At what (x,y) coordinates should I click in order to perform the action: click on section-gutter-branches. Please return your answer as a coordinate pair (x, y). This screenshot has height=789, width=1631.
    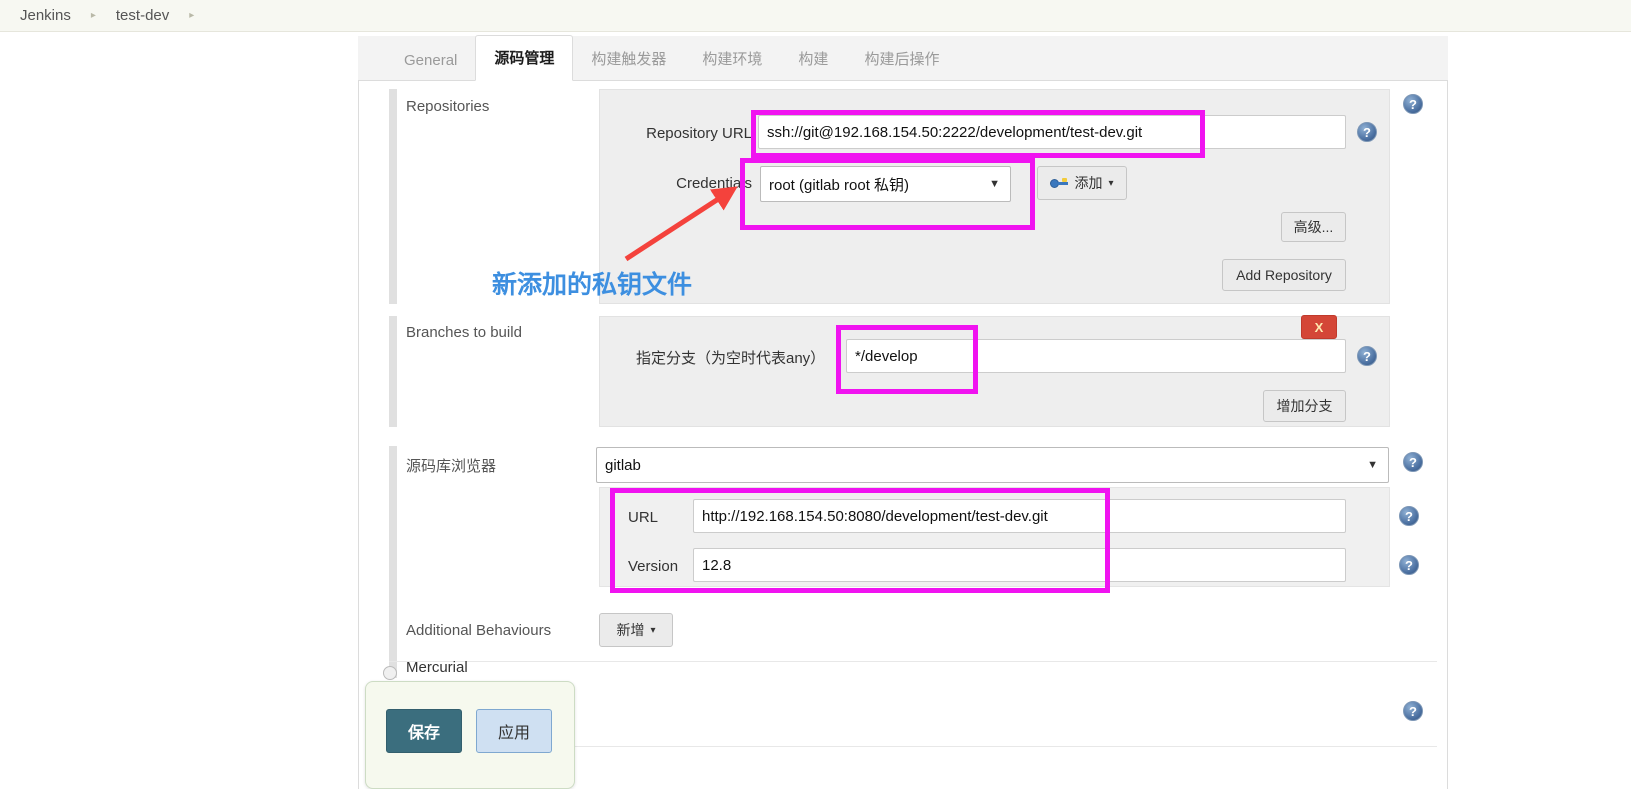
    Looking at the image, I should click on (393, 371).